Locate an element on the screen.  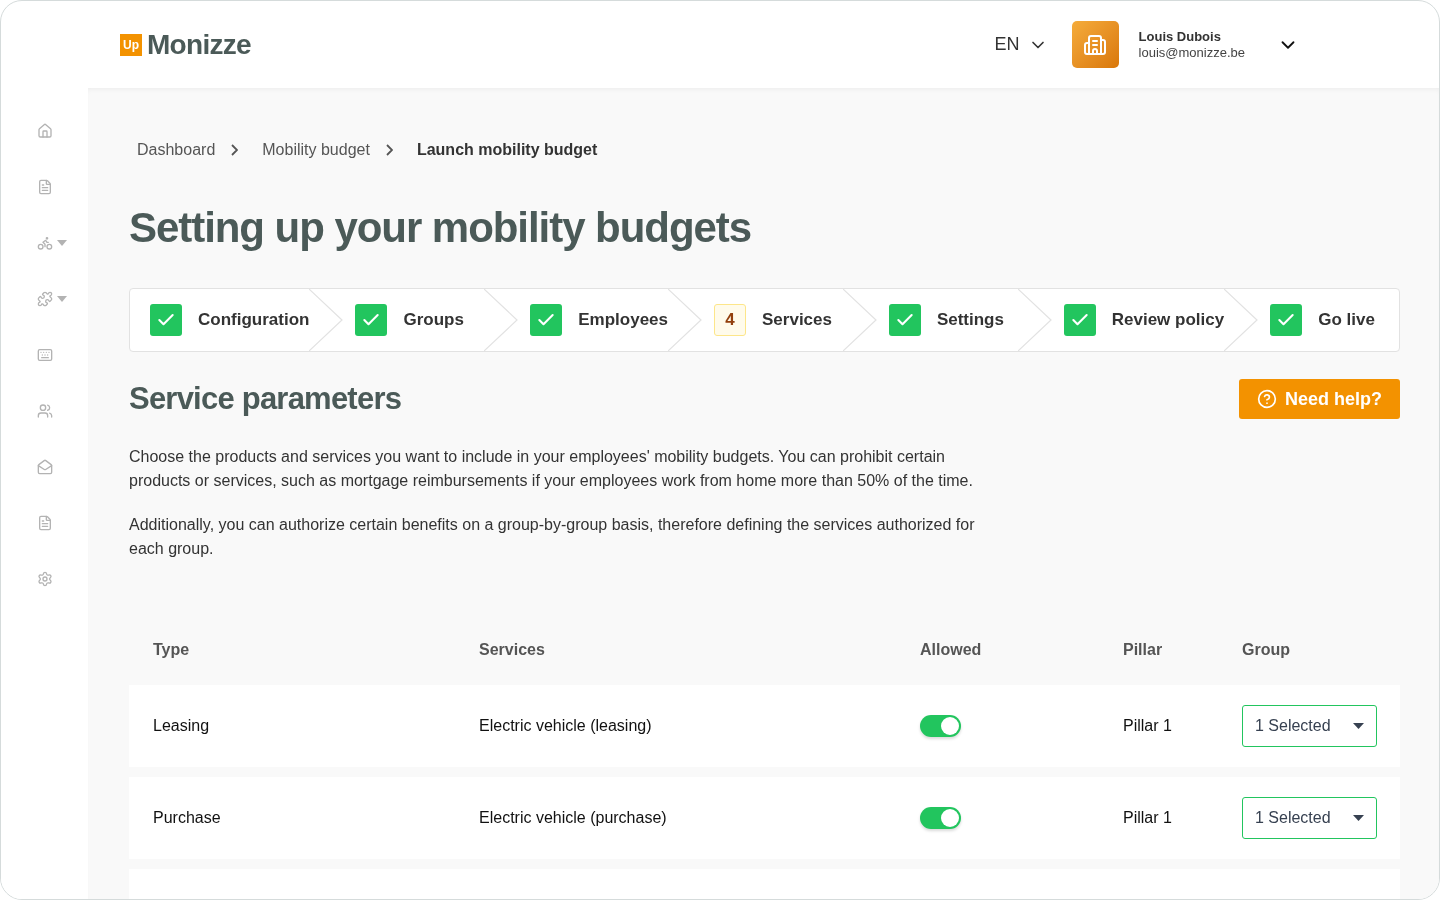
users-icon is located at coordinates (44, 411).